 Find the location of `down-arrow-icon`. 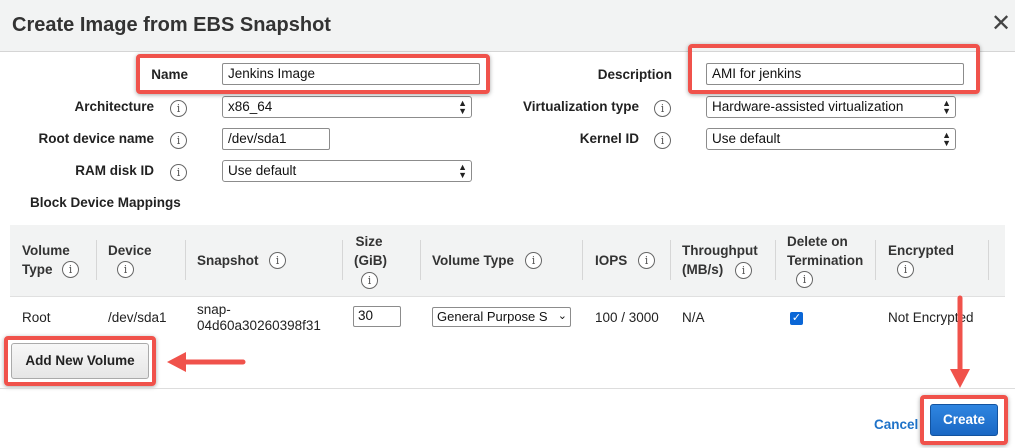

down-arrow-icon is located at coordinates (960, 341).